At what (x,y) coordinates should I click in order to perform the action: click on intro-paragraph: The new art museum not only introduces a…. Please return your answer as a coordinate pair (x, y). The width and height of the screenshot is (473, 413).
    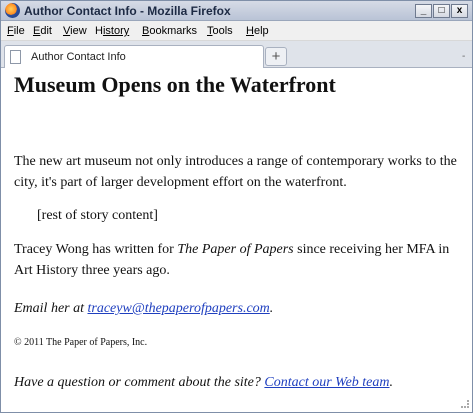
    Looking at the image, I should click on (235, 172).